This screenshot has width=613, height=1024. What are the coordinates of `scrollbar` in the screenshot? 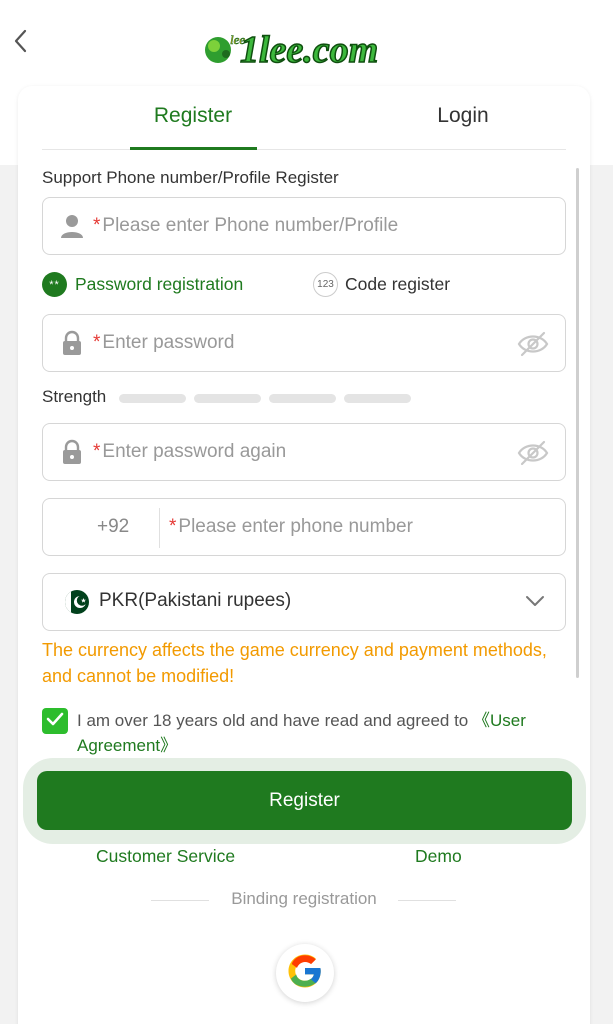 It's located at (577, 423).